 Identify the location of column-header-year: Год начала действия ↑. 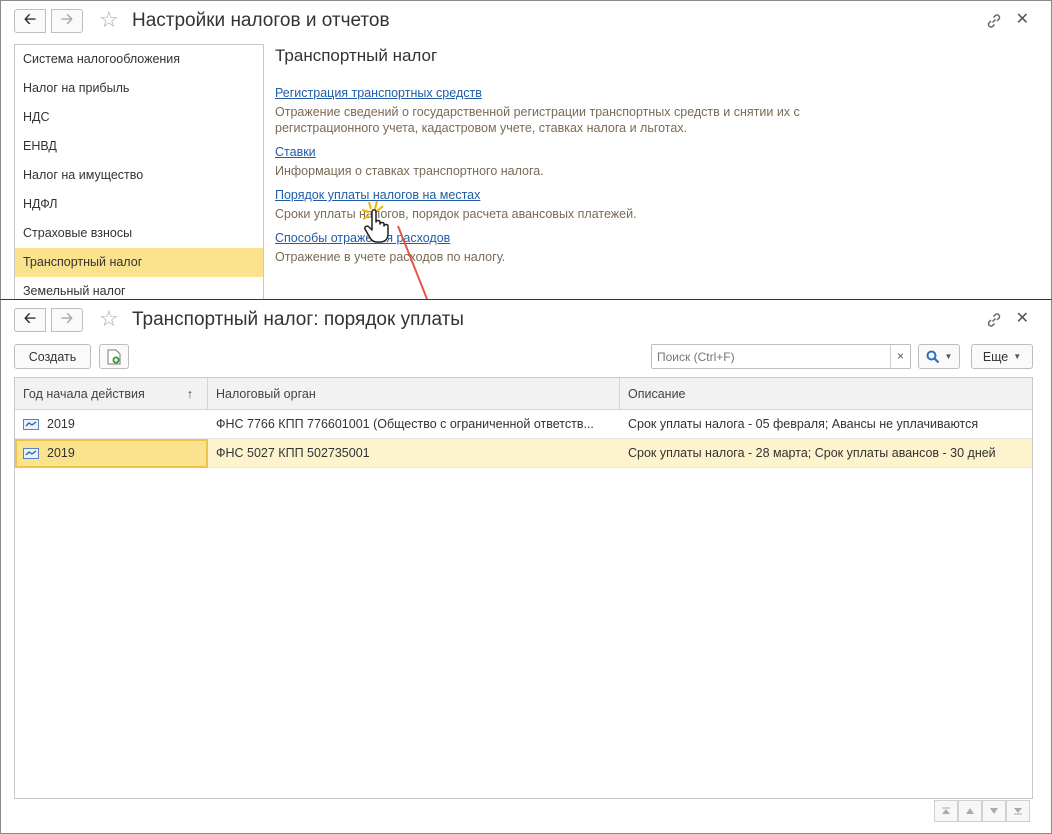
(111, 394).